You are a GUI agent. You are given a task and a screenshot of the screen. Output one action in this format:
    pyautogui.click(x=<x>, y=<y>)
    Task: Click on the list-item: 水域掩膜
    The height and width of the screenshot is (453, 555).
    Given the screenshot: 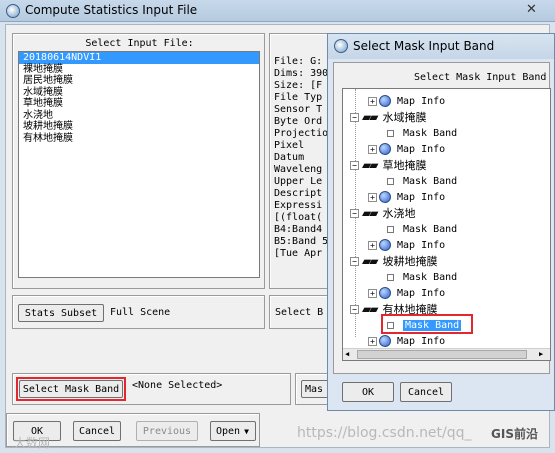 What is the action you would take?
    pyautogui.click(x=139, y=93)
    